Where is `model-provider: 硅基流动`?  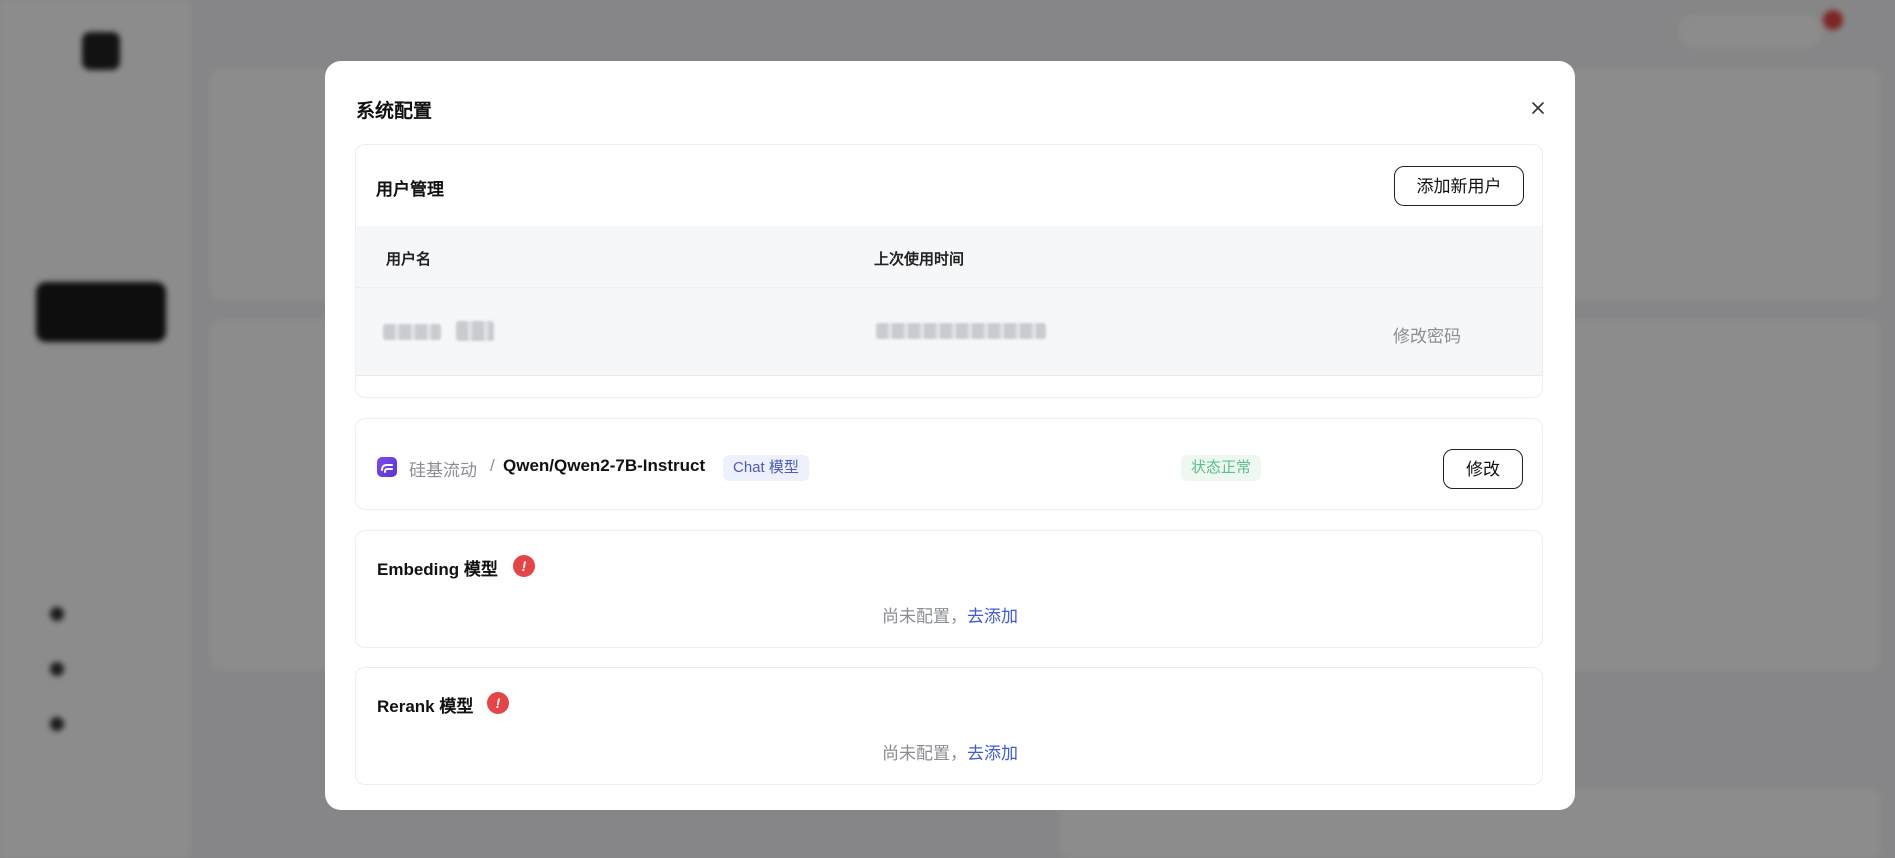
model-provider: 硅基流动 is located at coordinates (443, 470).